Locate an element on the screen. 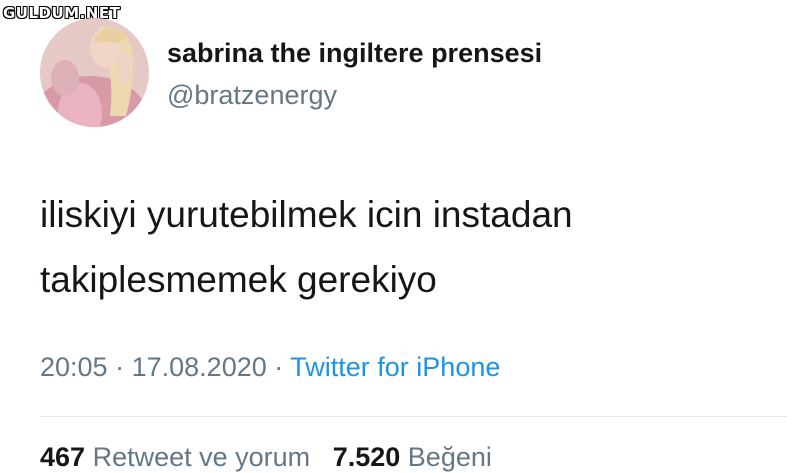 This screenshot has height=473, width=807. tweet-date: 17.08.2020 is located at coordinates (199, 367).